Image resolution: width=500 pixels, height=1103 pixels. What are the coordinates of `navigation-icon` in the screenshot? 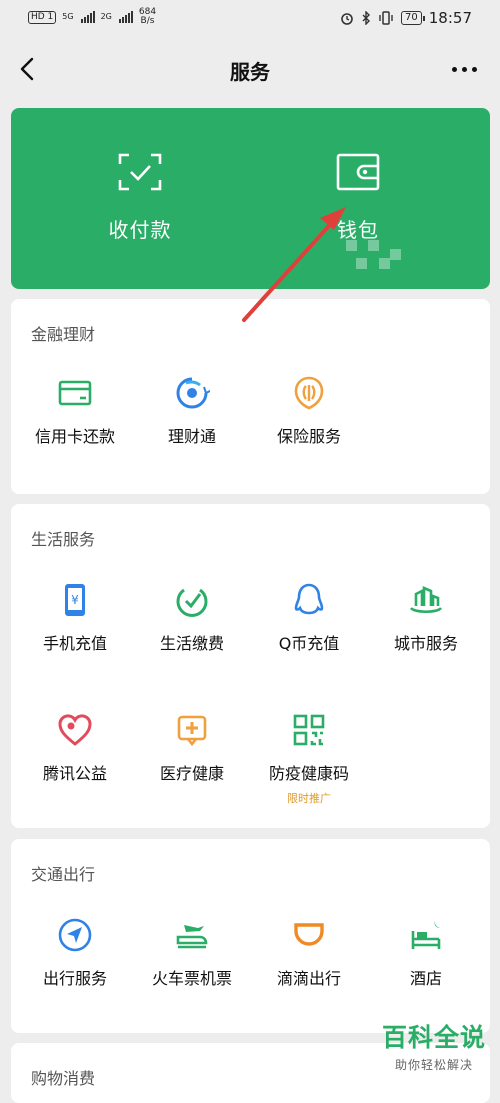 It's located at (75, 935).